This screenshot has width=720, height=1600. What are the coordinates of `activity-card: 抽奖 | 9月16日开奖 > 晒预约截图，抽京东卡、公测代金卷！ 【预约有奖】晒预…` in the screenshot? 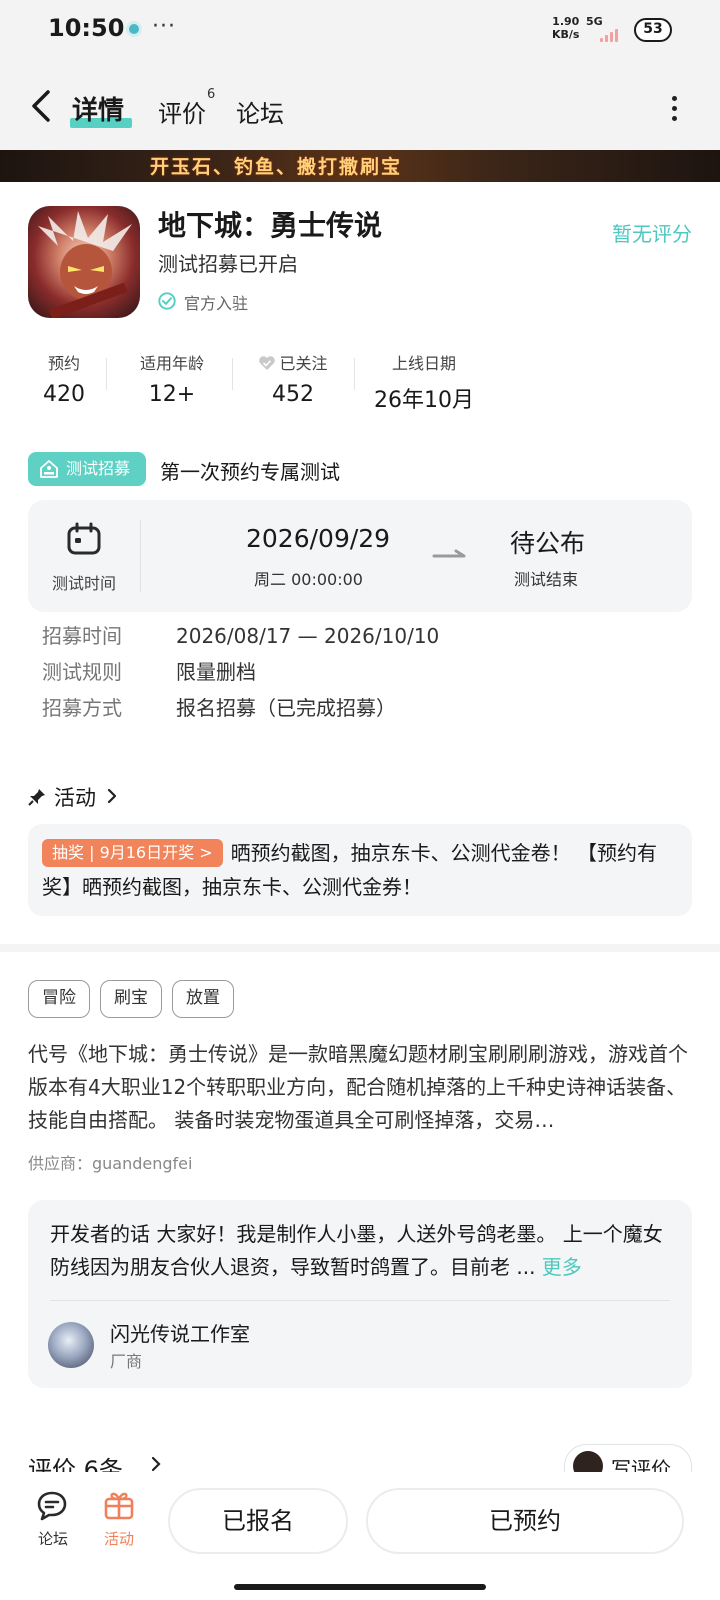 It's located at (360, 870).